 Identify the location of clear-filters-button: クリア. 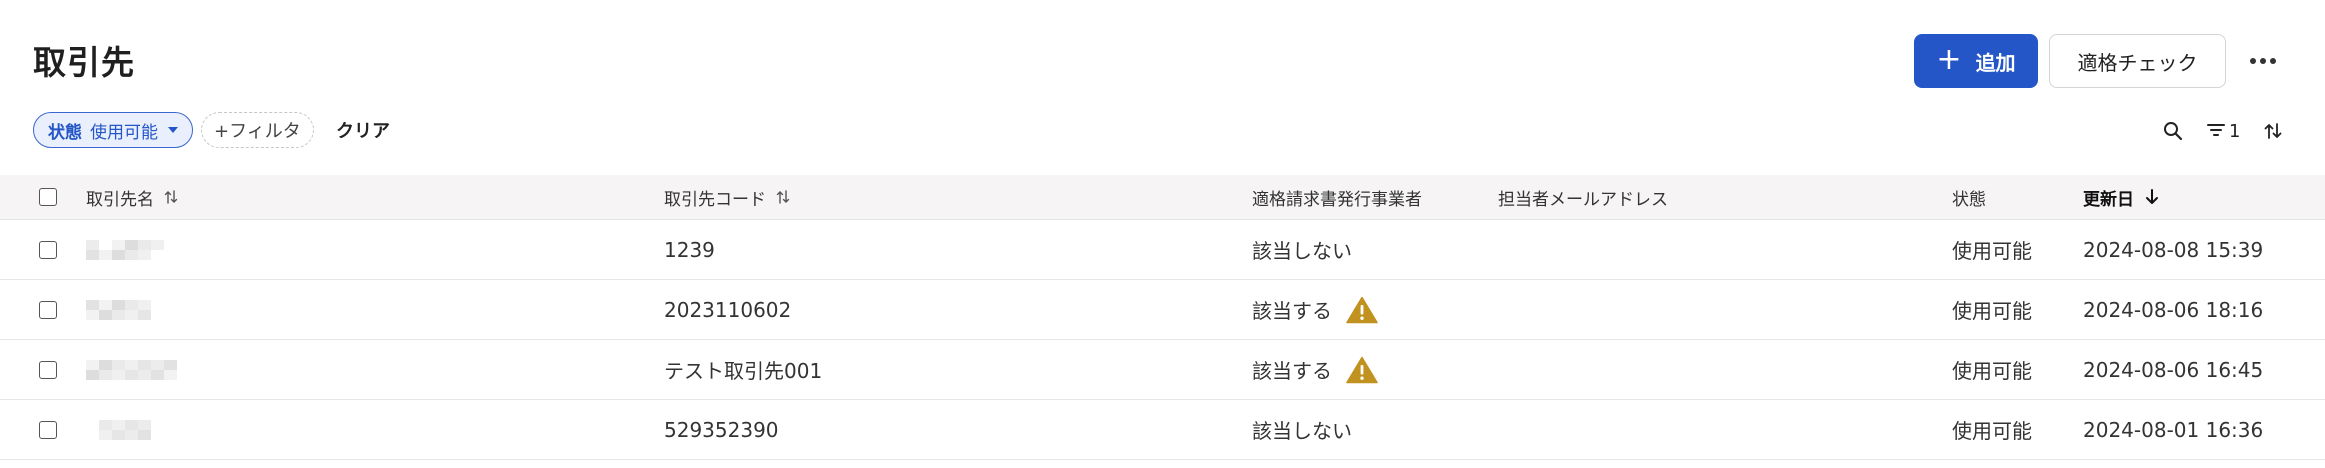
(363, 130).